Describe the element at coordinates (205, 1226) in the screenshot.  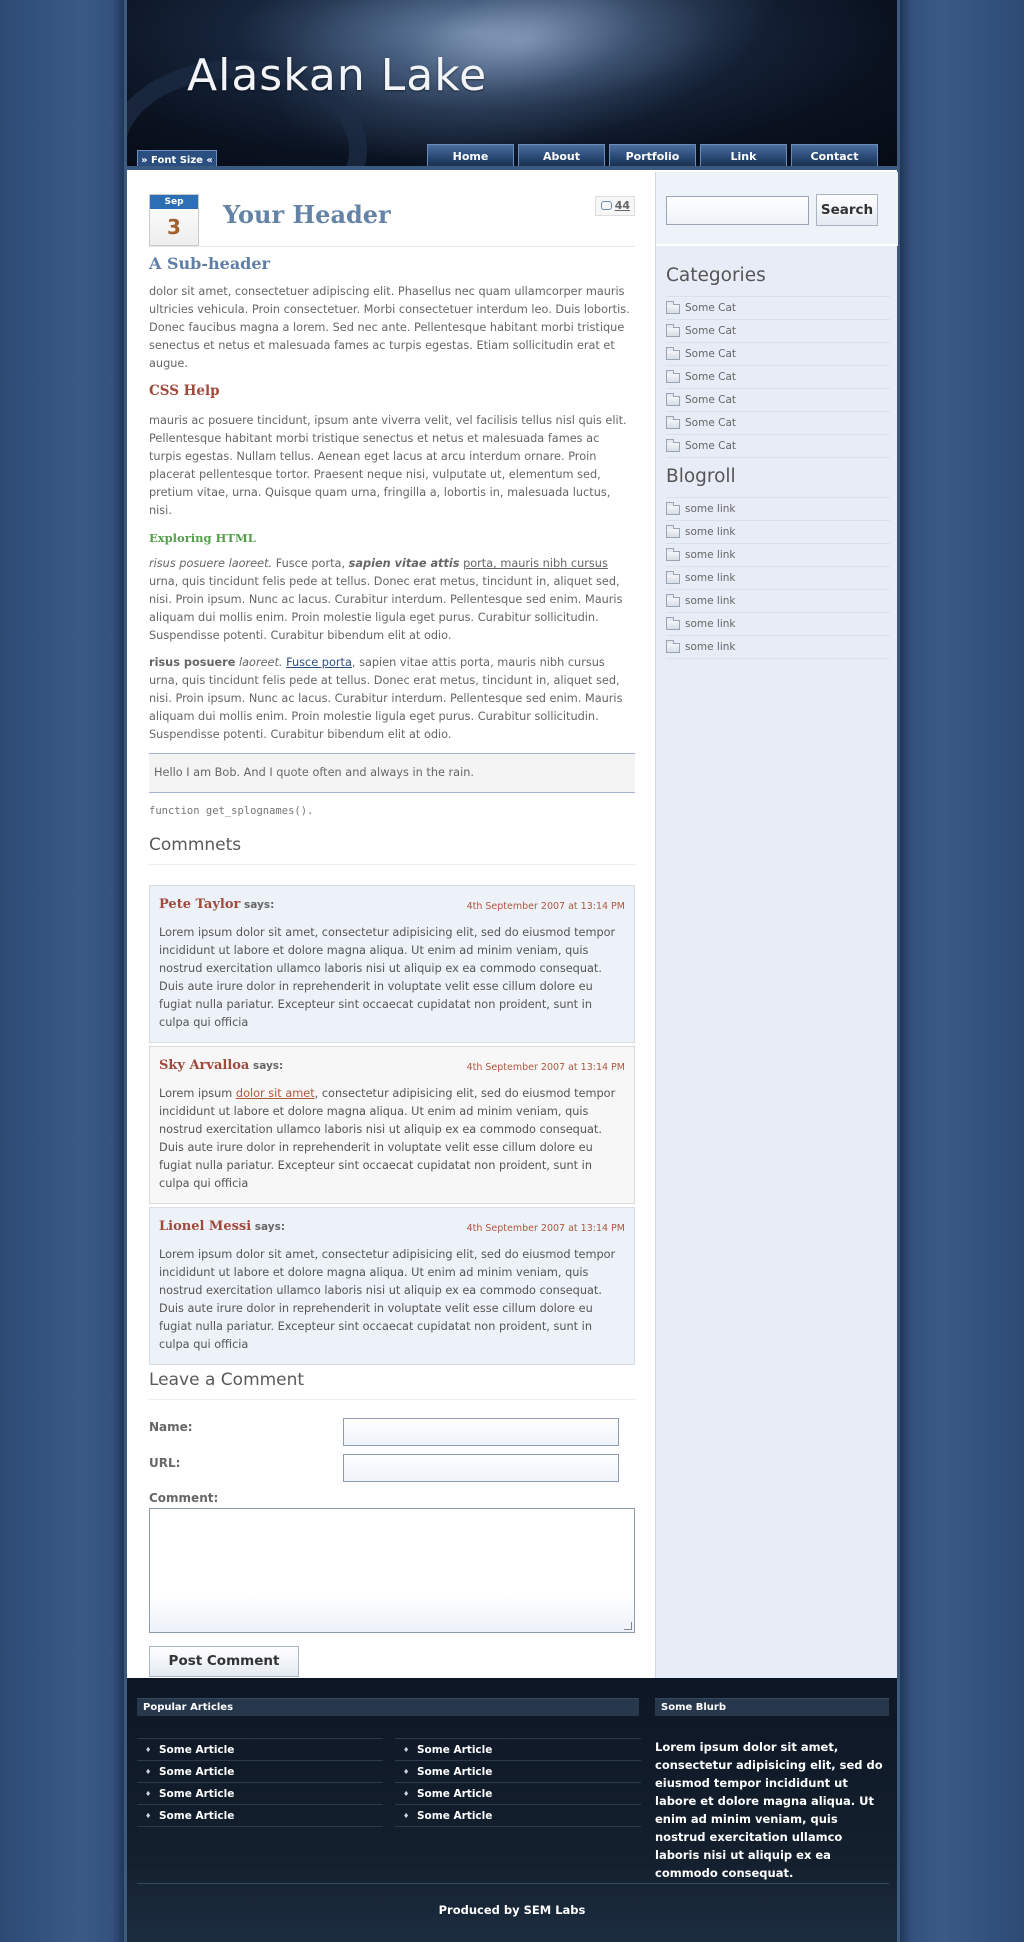
I see `comment-author: Lionel Messi` at that location.